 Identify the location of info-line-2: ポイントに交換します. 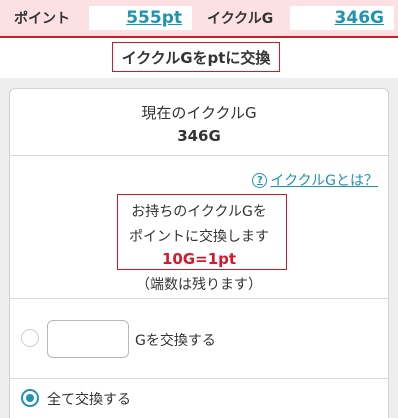
(199, 237).